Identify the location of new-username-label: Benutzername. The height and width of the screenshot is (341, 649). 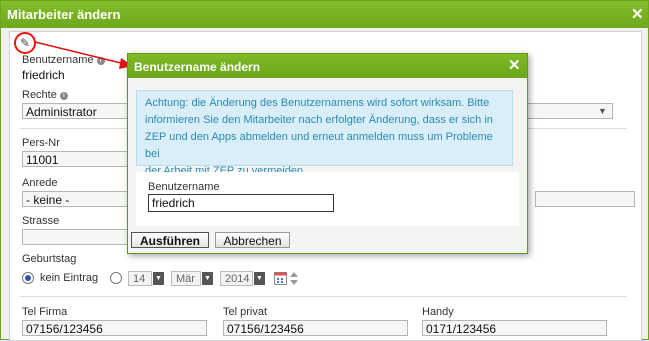
(184, 187).